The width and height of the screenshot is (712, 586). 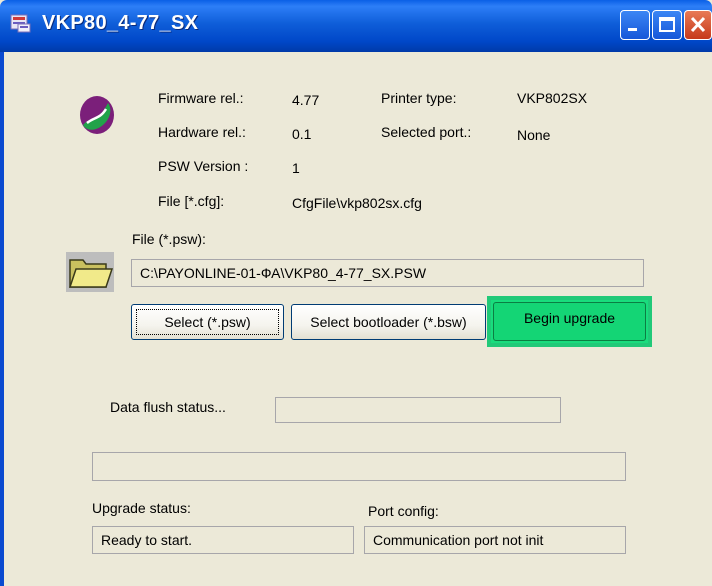 What do you see at coordinates (419, 98) in the screenshot?
I see `printer-type-label: Printer type:` at bounding box center [419, 98].